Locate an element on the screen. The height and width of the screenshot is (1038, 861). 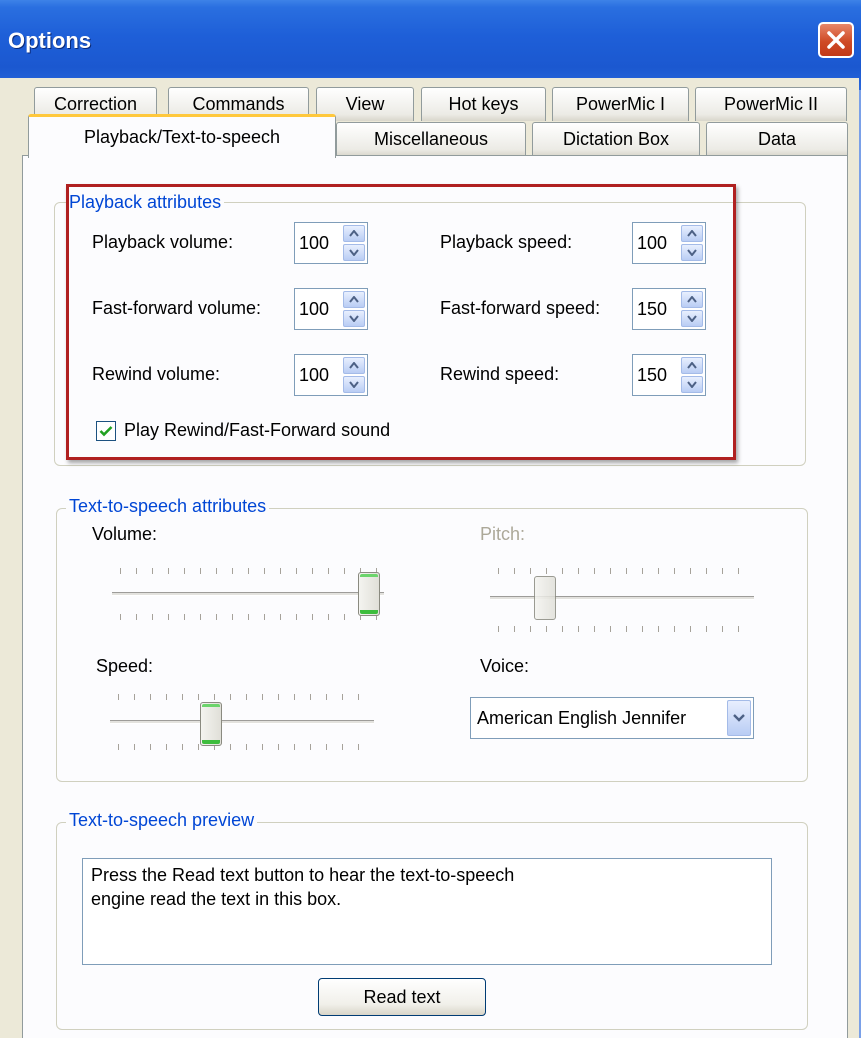
tab-dictation-box: Dictation Box is located at coordinates (616, 139).